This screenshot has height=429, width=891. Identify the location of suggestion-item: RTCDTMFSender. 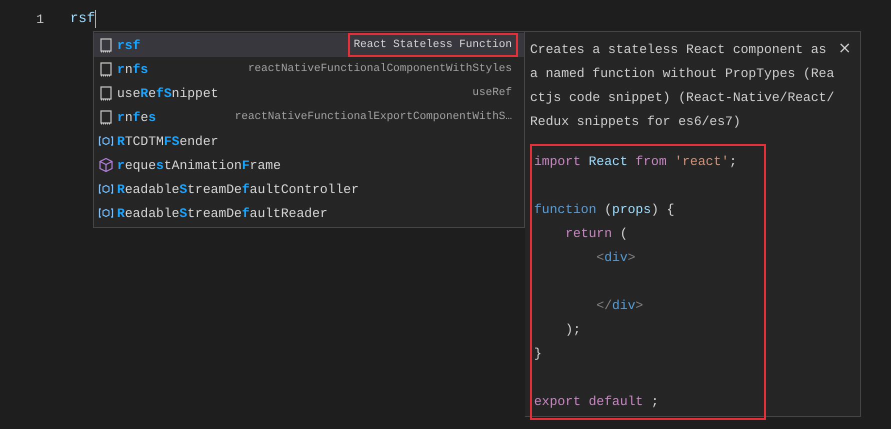
(309, 141).